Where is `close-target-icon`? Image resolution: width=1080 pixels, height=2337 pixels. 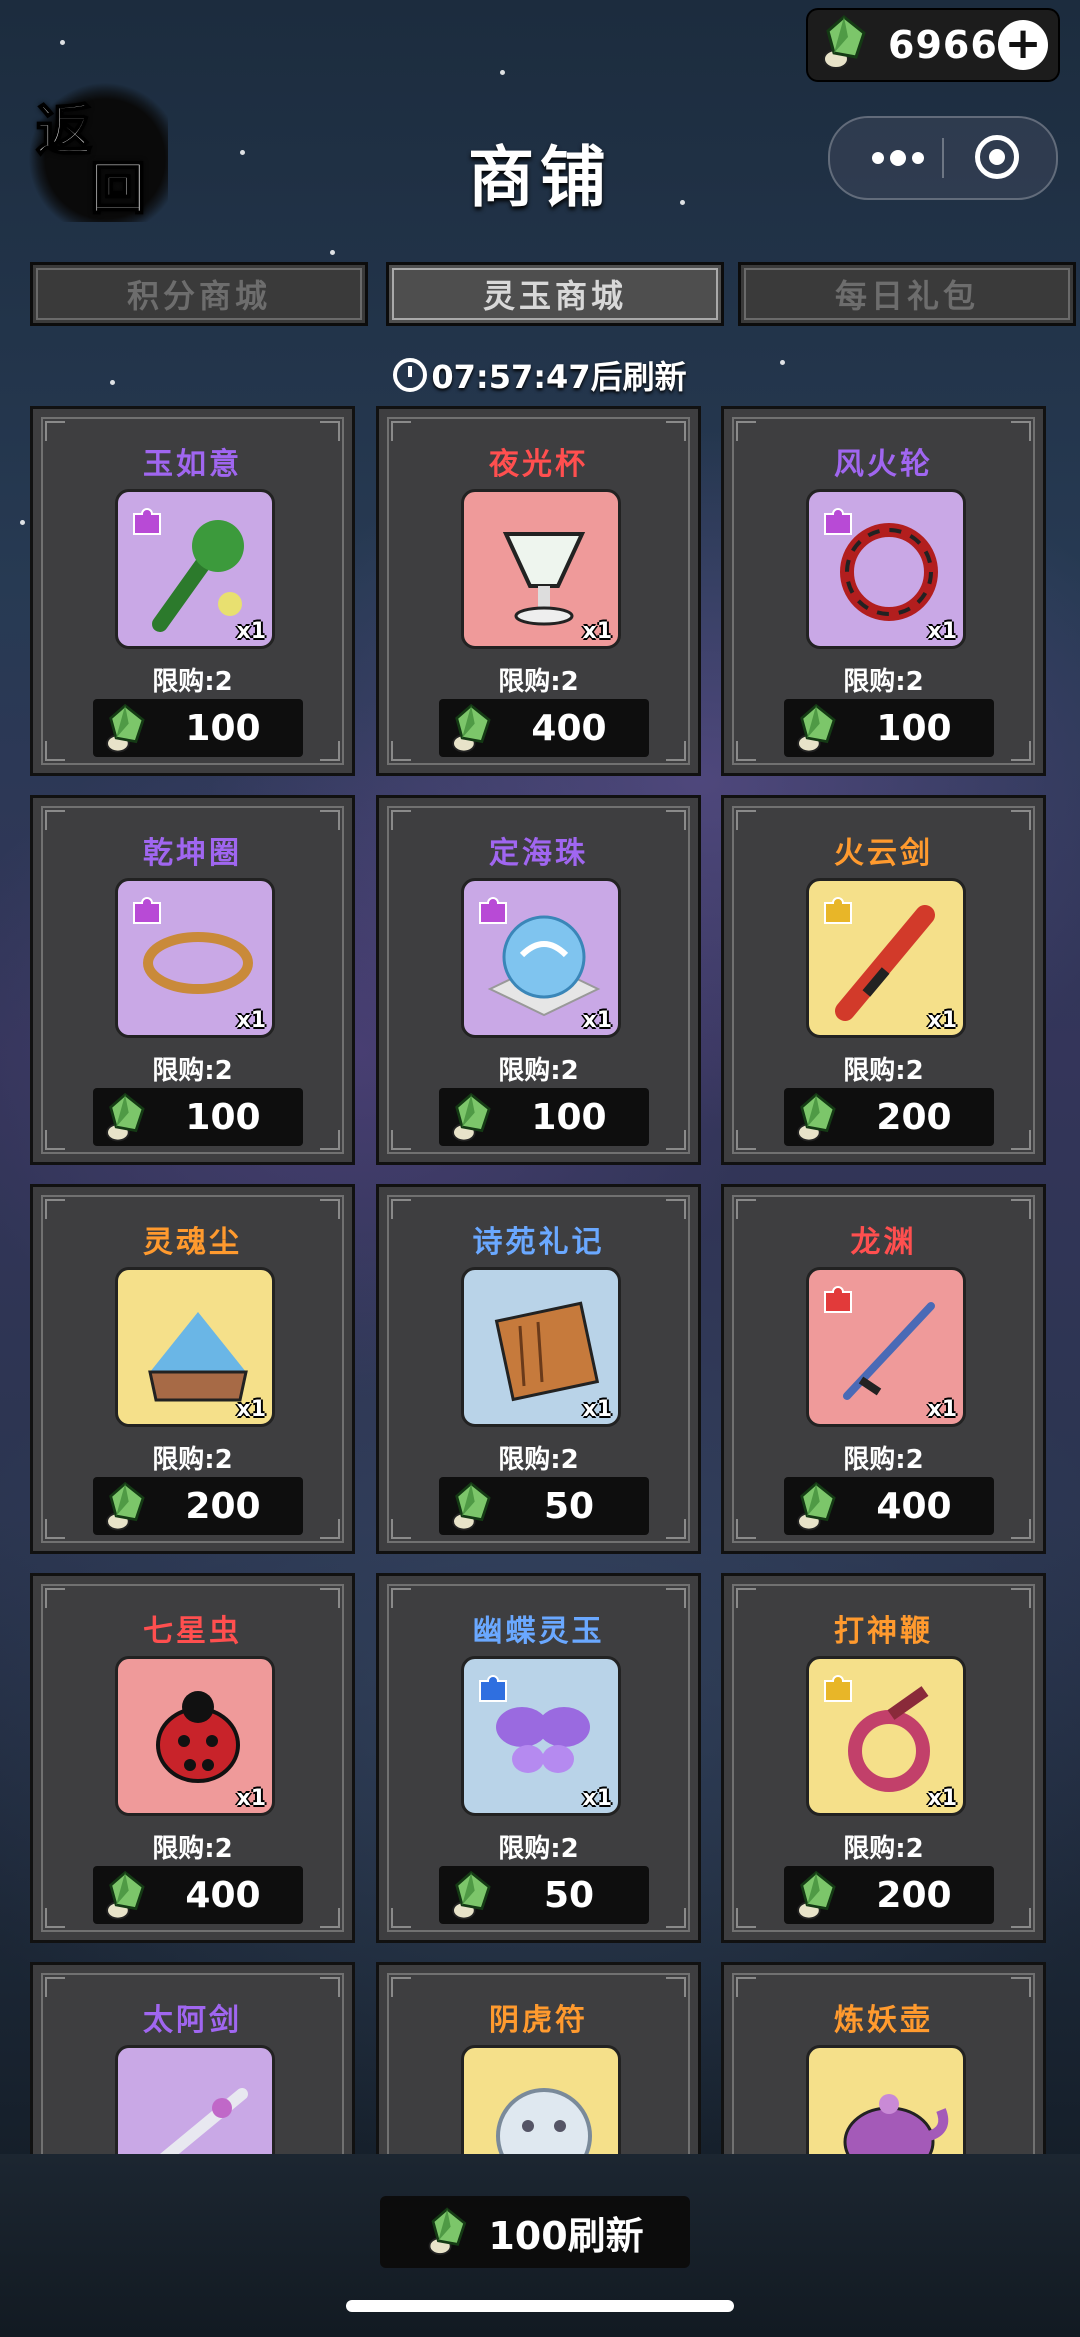 close-target-icon is located at coordinates (997, 157).